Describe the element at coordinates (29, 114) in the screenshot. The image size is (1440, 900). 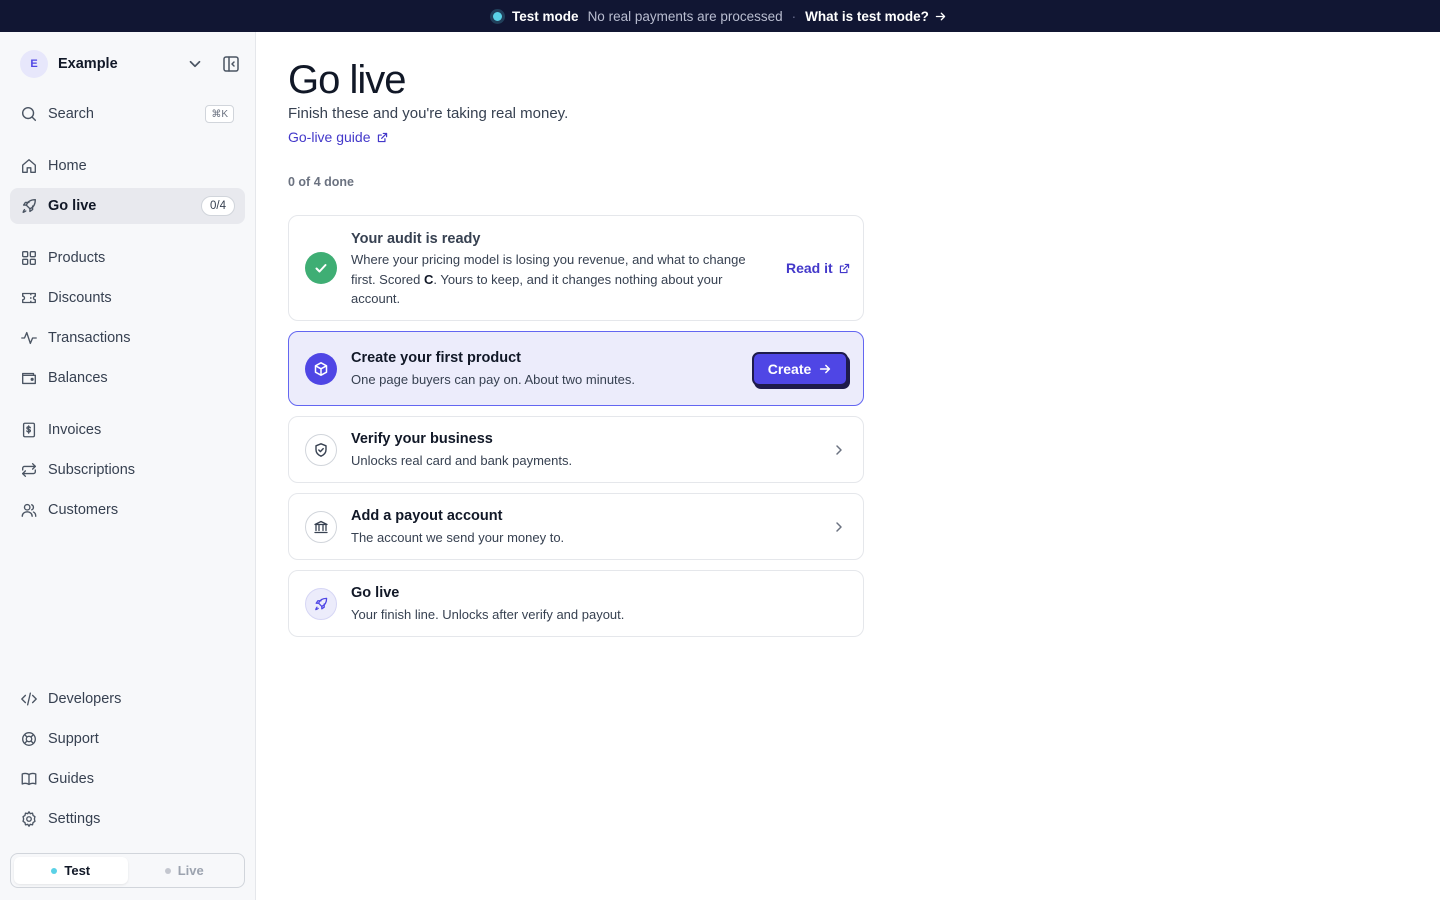
I see `search-icon` at that location.